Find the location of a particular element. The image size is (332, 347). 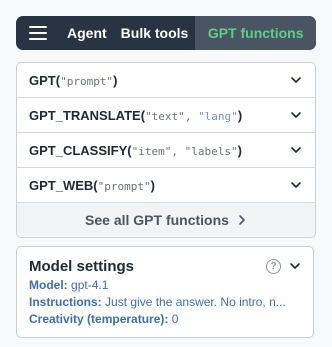

function-arg: "text" is located at coordinates (165, 116).